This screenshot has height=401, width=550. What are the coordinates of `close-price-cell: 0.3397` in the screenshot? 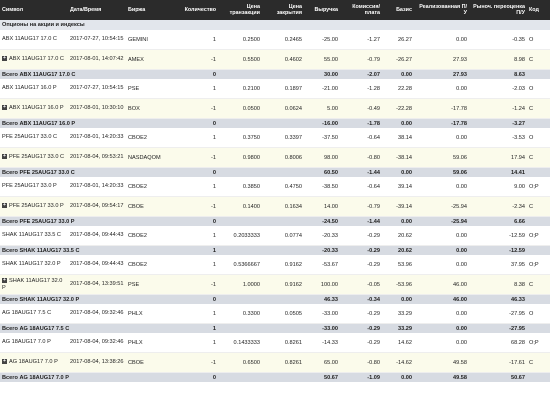 It's located at (283, 138).